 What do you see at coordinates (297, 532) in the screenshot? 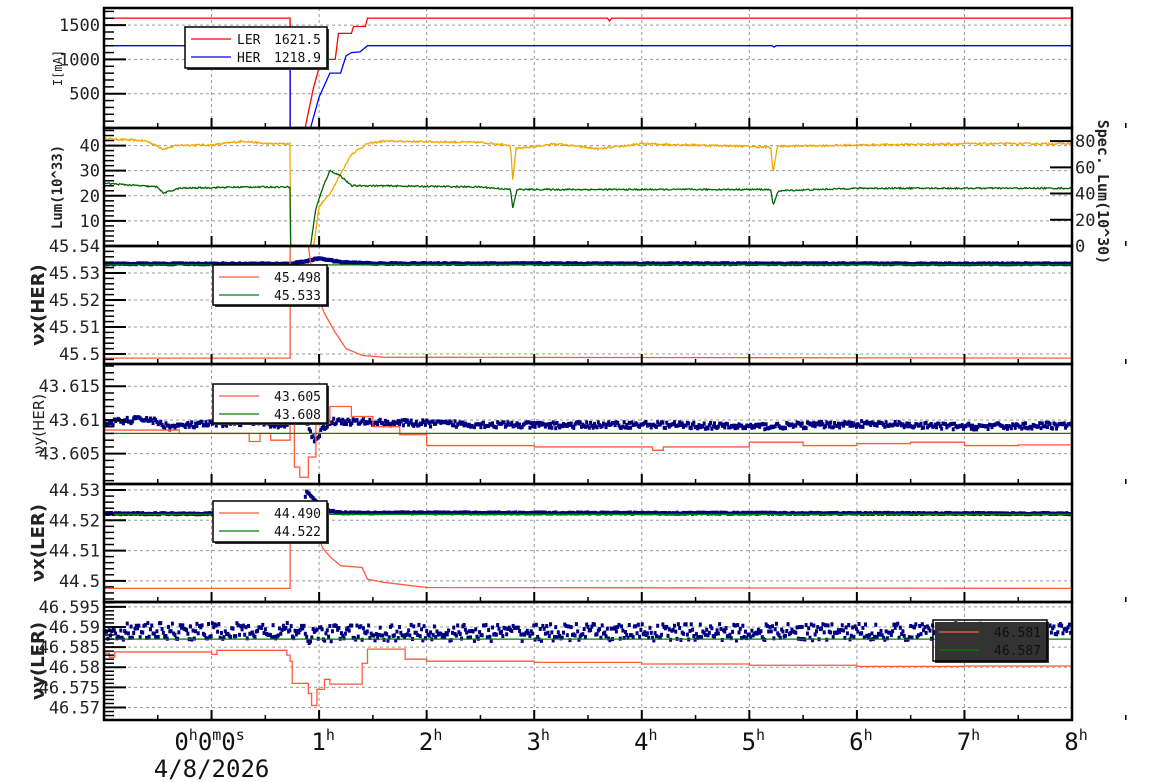
I see `legend-entry-value: 44.522` at bounding box center [297, 532].